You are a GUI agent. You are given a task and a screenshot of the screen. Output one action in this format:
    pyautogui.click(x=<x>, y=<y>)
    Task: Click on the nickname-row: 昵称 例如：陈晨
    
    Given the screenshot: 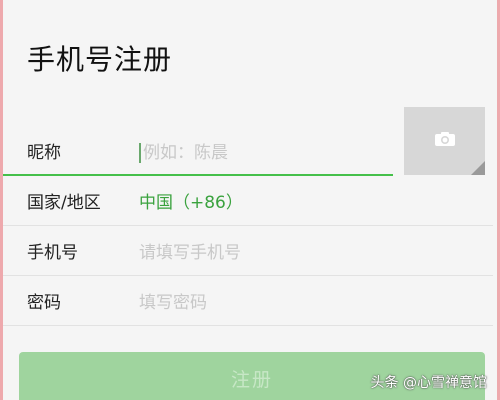 What is the action you would take?
    pyautogui.click(x=198, y=151)
    